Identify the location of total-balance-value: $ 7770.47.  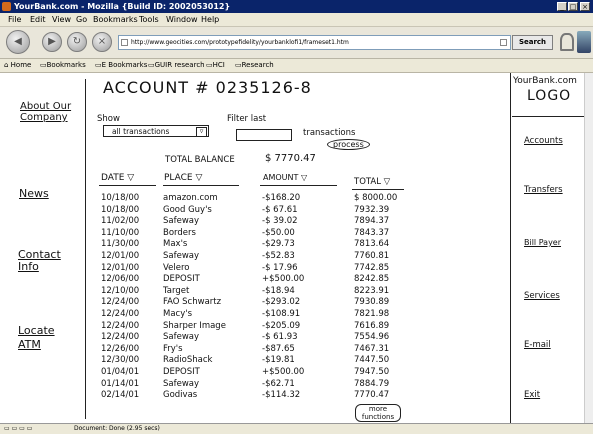
(290, 158).